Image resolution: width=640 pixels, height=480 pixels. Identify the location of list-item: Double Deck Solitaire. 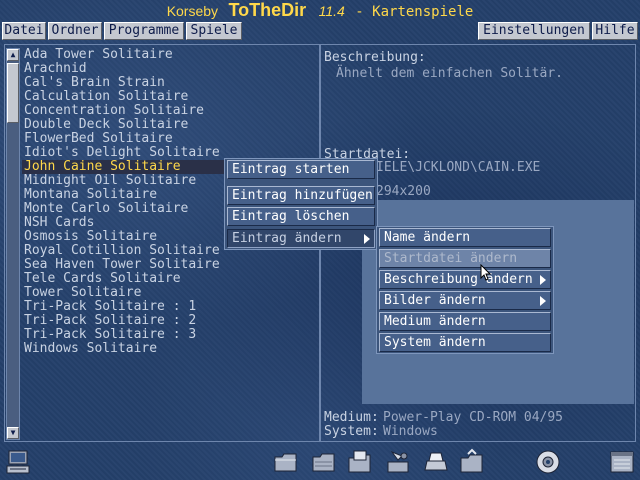
(172, 125).